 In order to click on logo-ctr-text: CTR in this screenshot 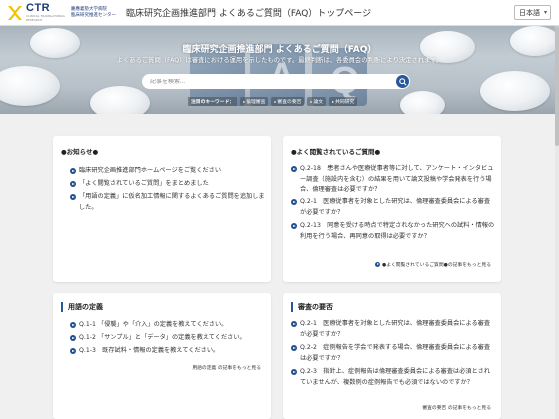, I will do `click(38, 8)`.